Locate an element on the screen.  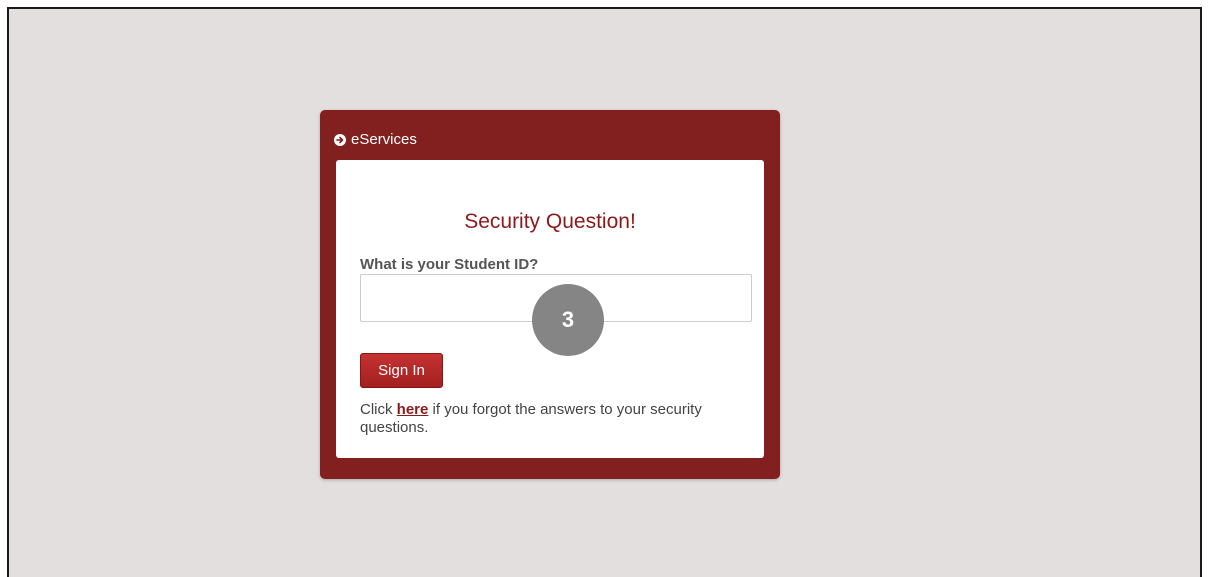
forgot-answers-link: here is located at coordinates (413, 409).